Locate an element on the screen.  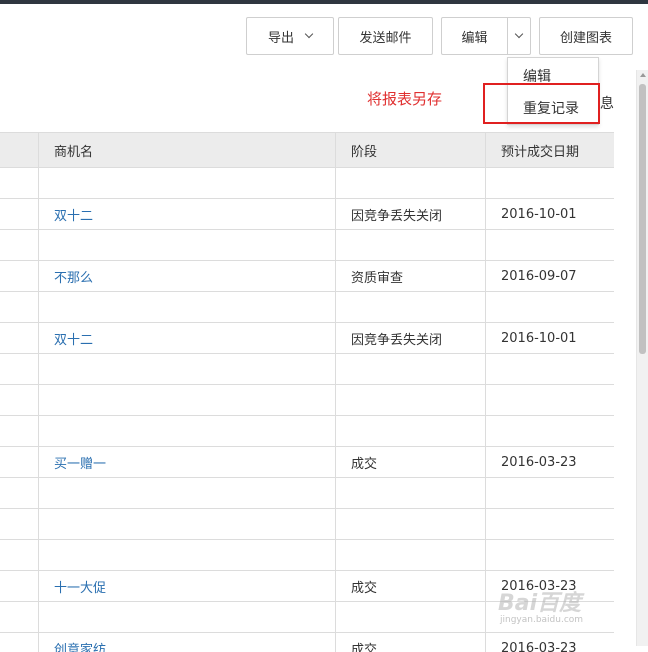
scrollbar-thumb is located at coordinates (642, 219).